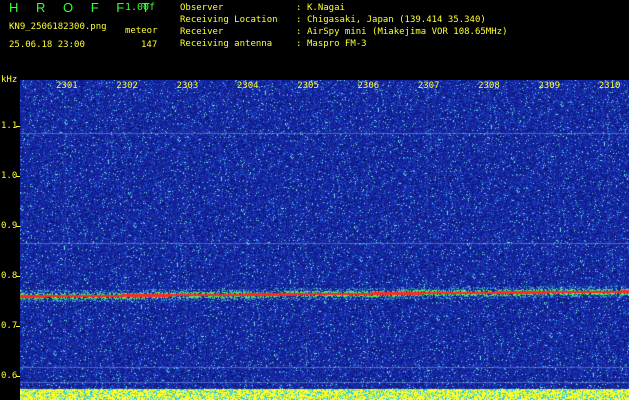 This screenshot has width=629, height=400. Describe the element at coordinates (9, 176) in the screenshot. I see `y-tick-label: 1.0` at that location.